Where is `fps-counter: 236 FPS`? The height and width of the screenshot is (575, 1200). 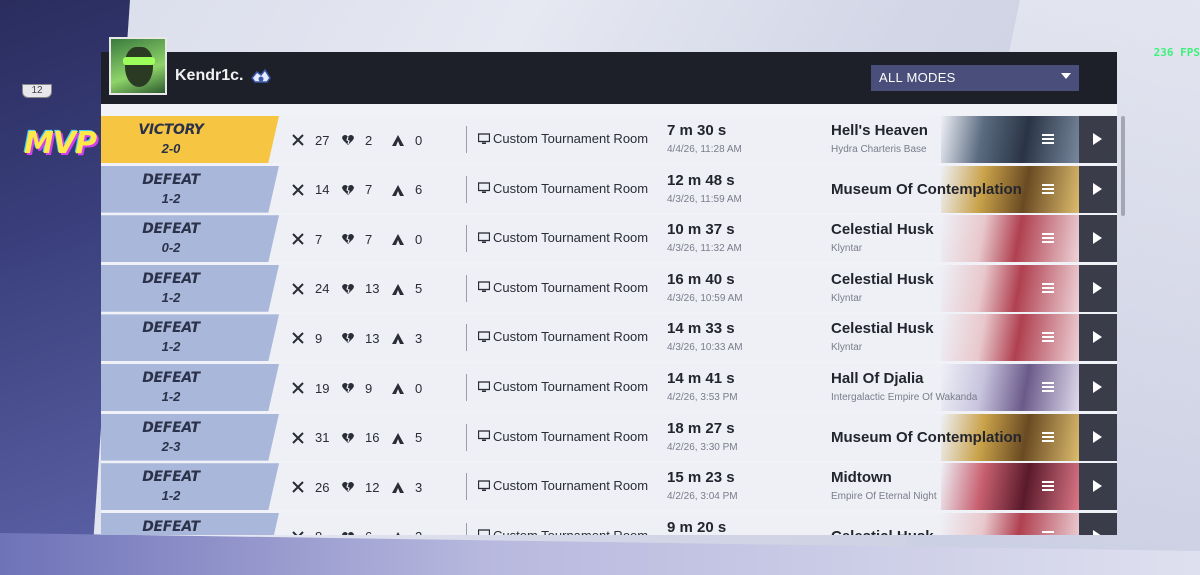 fps-counter: 236 FPS is located at coordinates (1176, 52).